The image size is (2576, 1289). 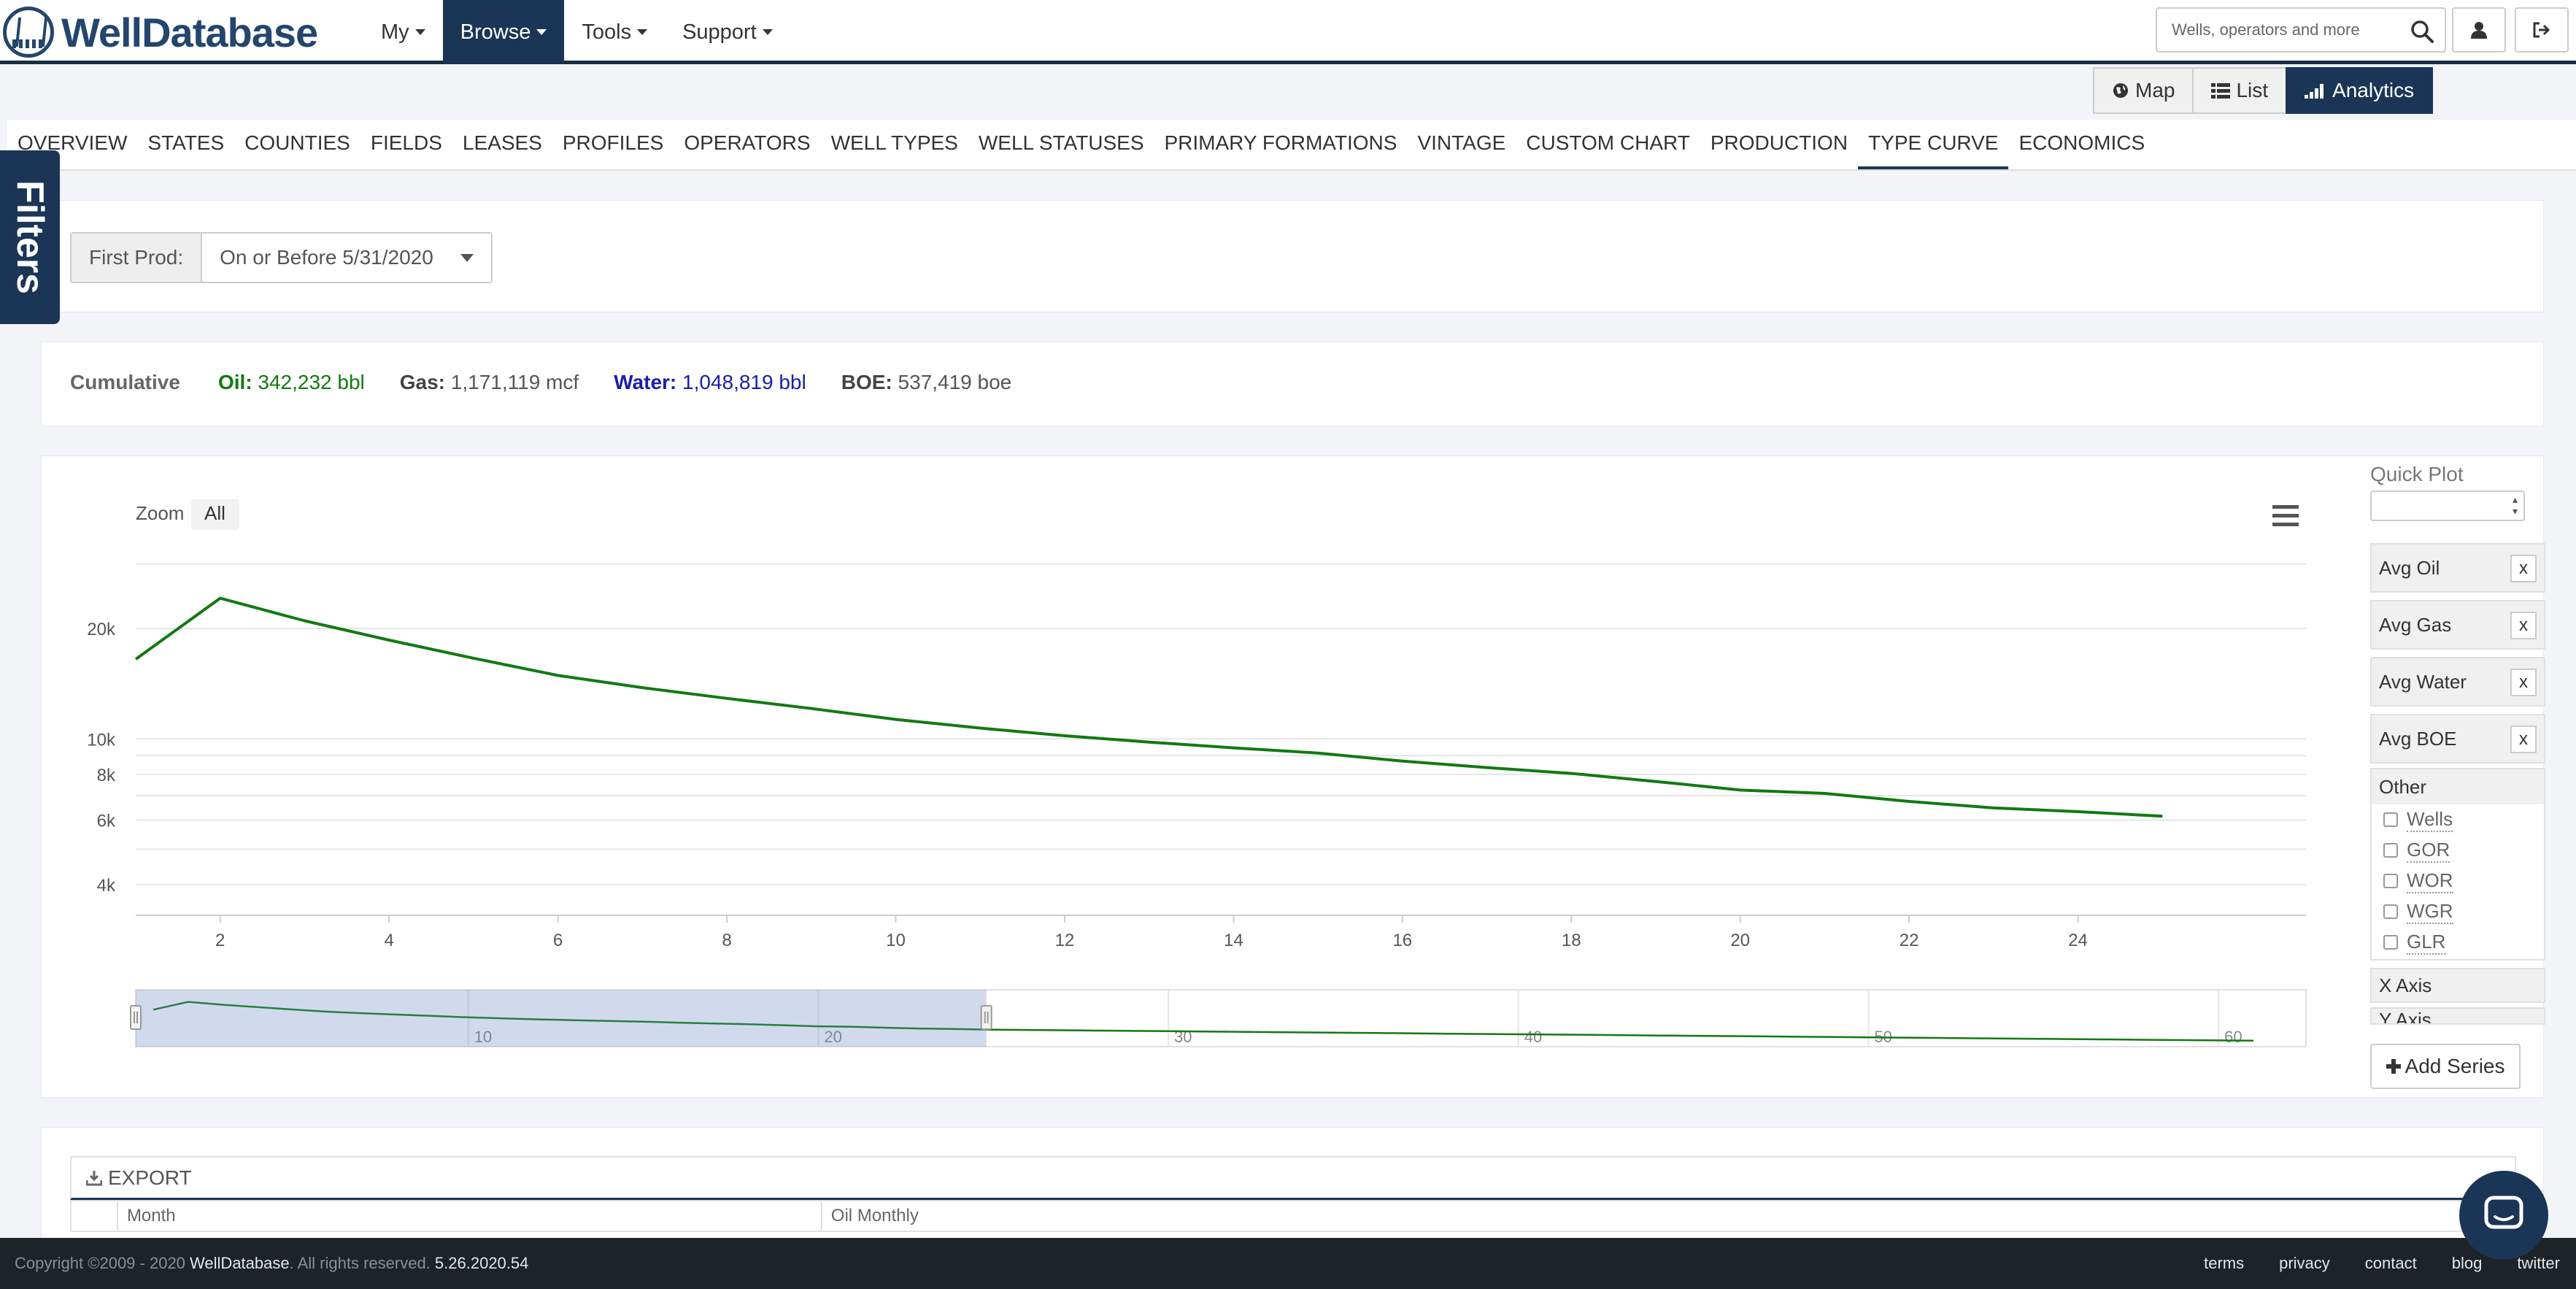 I want to click on option-label: Wells, so click(x=2430, y=820).